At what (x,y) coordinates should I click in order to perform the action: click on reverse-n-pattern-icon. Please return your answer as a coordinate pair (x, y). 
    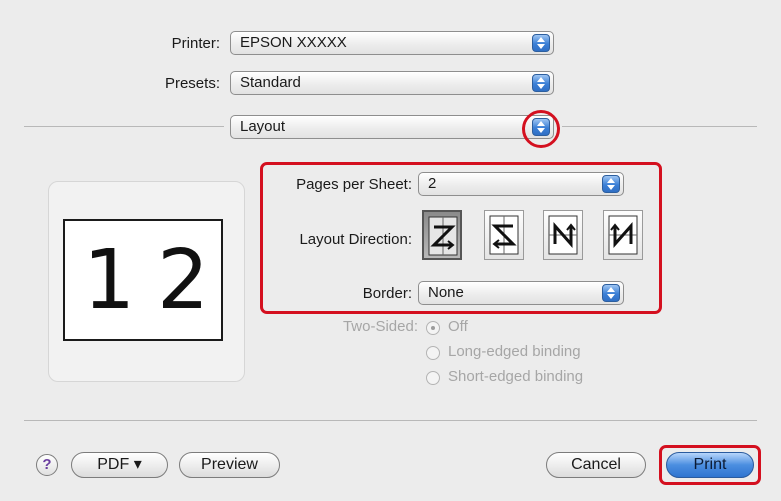
    Looking at the image, I should click on (623, 235).